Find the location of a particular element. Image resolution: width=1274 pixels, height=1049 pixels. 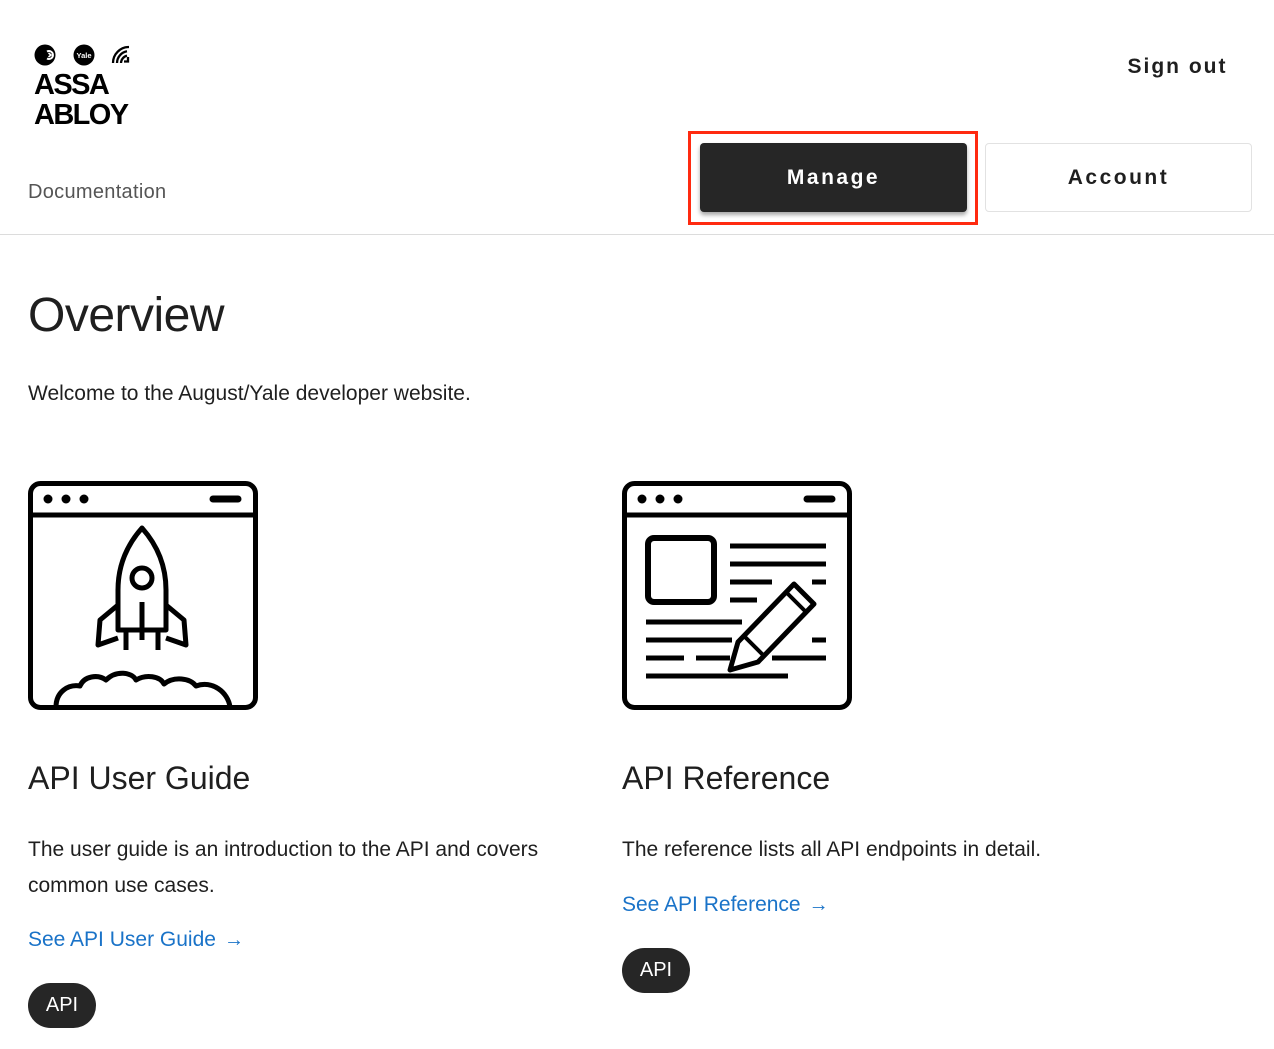

logo-wordmark: ASSA ABLOY is located at coordinates (81, 100).